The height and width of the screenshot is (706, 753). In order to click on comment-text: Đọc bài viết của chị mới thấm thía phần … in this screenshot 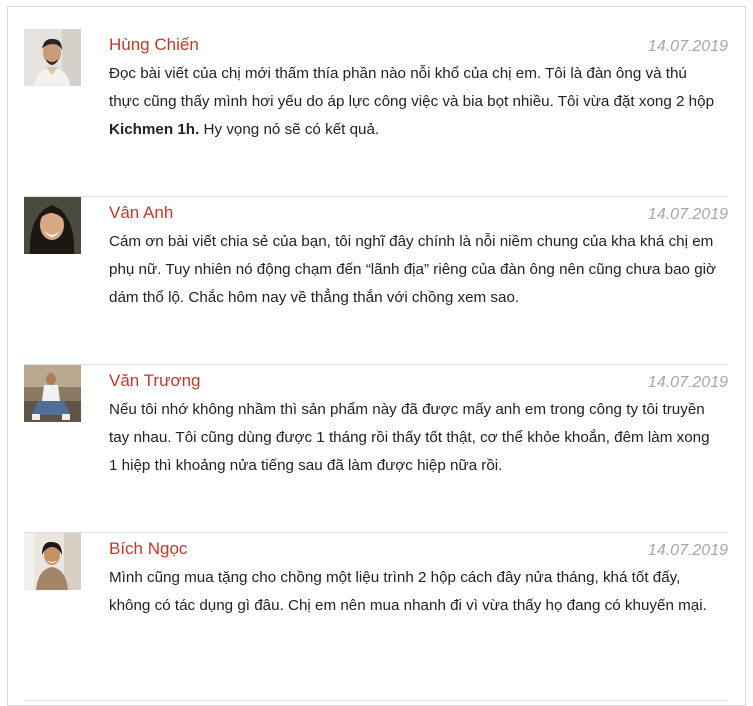, I will do `click(412, 101)`.